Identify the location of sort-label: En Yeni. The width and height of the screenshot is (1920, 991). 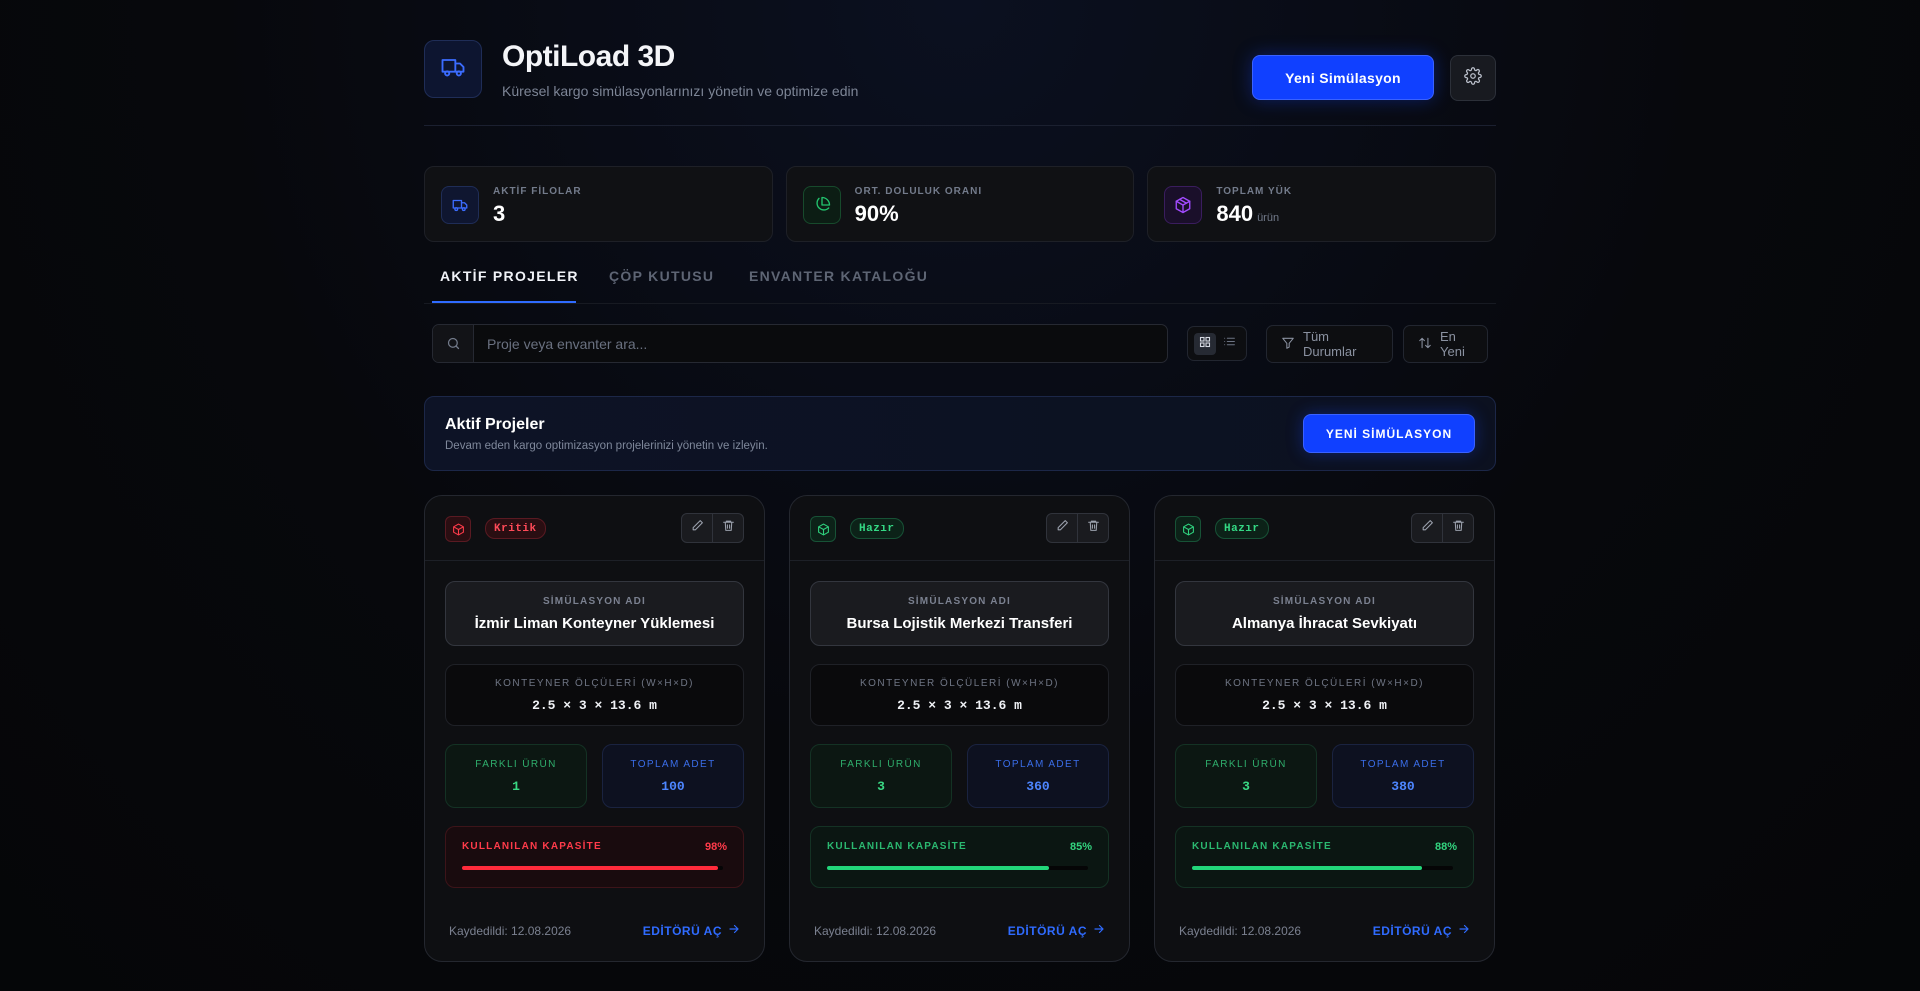
(1452, 344).